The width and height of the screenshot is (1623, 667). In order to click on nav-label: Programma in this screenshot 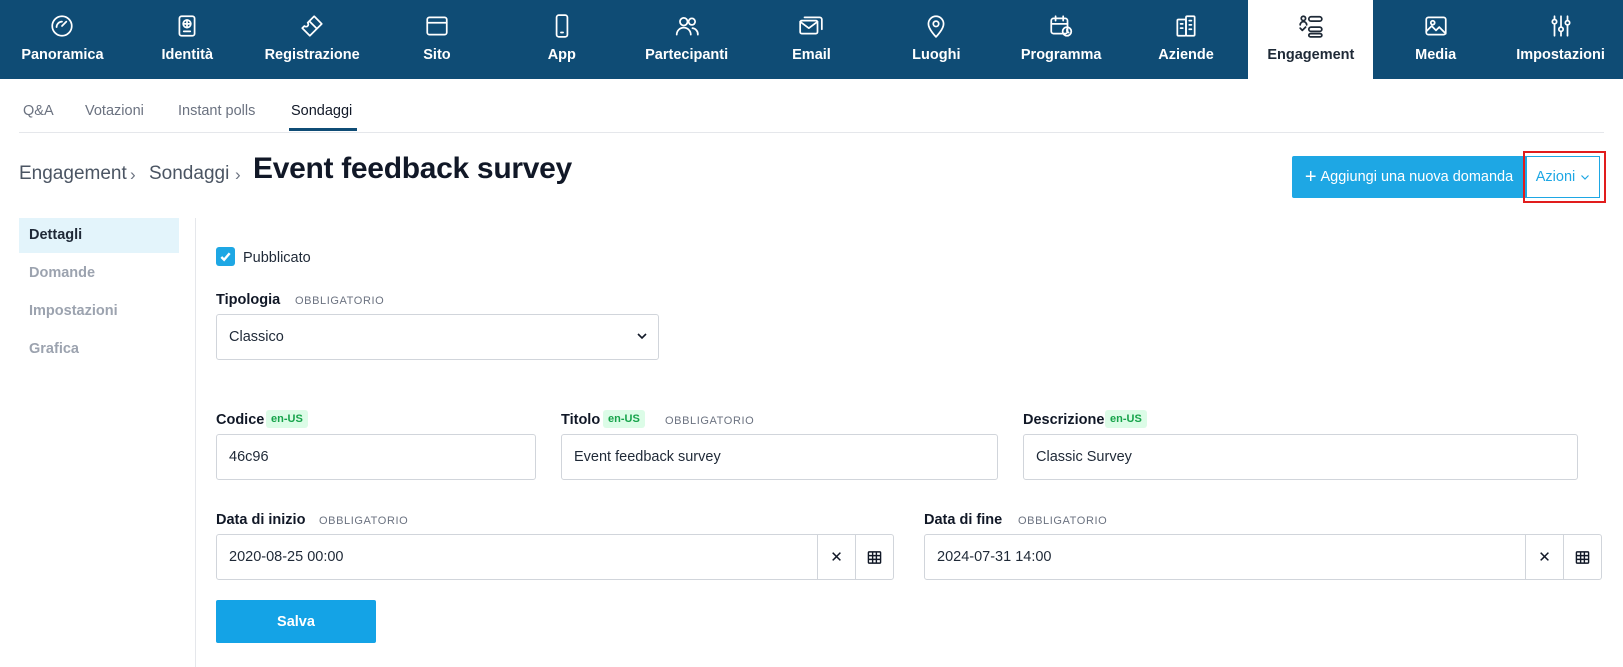, I will do `click(1061, 55)`.